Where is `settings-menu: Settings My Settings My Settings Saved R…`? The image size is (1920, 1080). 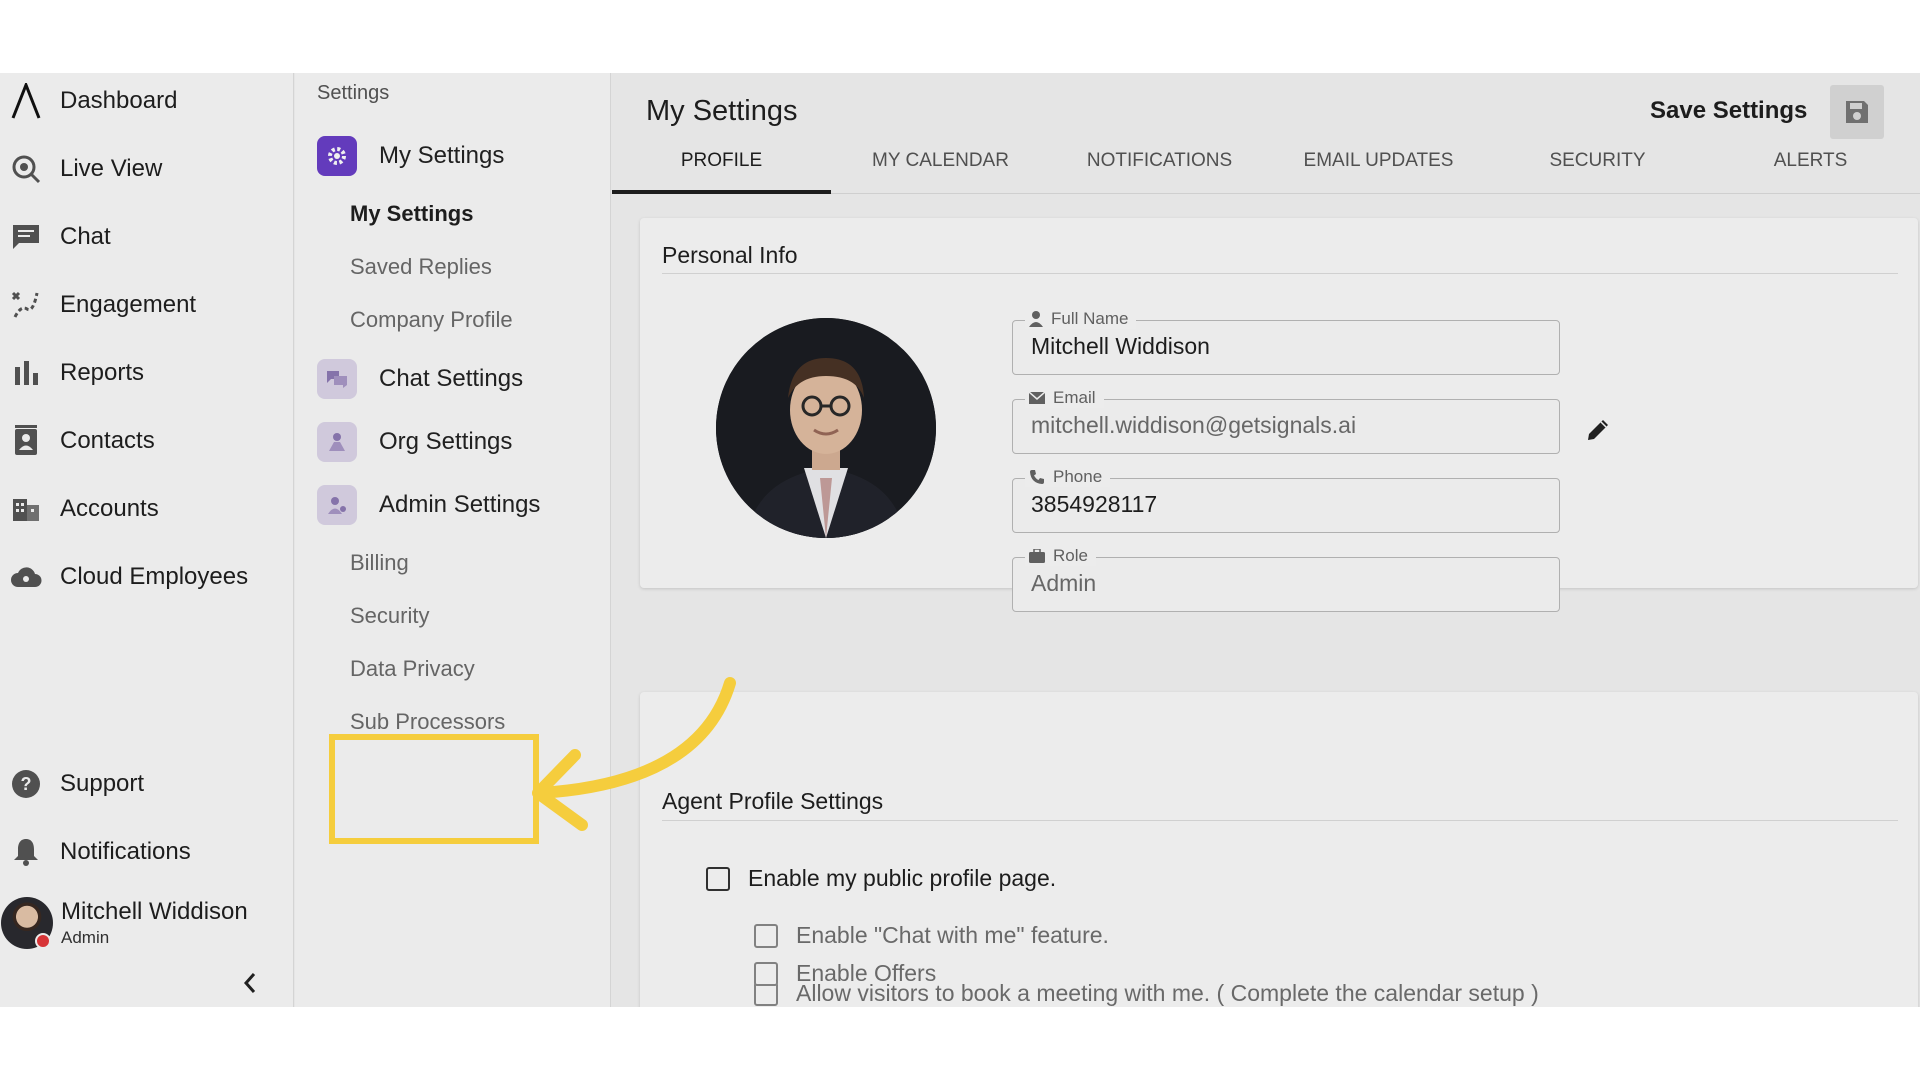 settings-menu: Settings My Settings My Settings Saved R… is located at coordinates (453, 540).